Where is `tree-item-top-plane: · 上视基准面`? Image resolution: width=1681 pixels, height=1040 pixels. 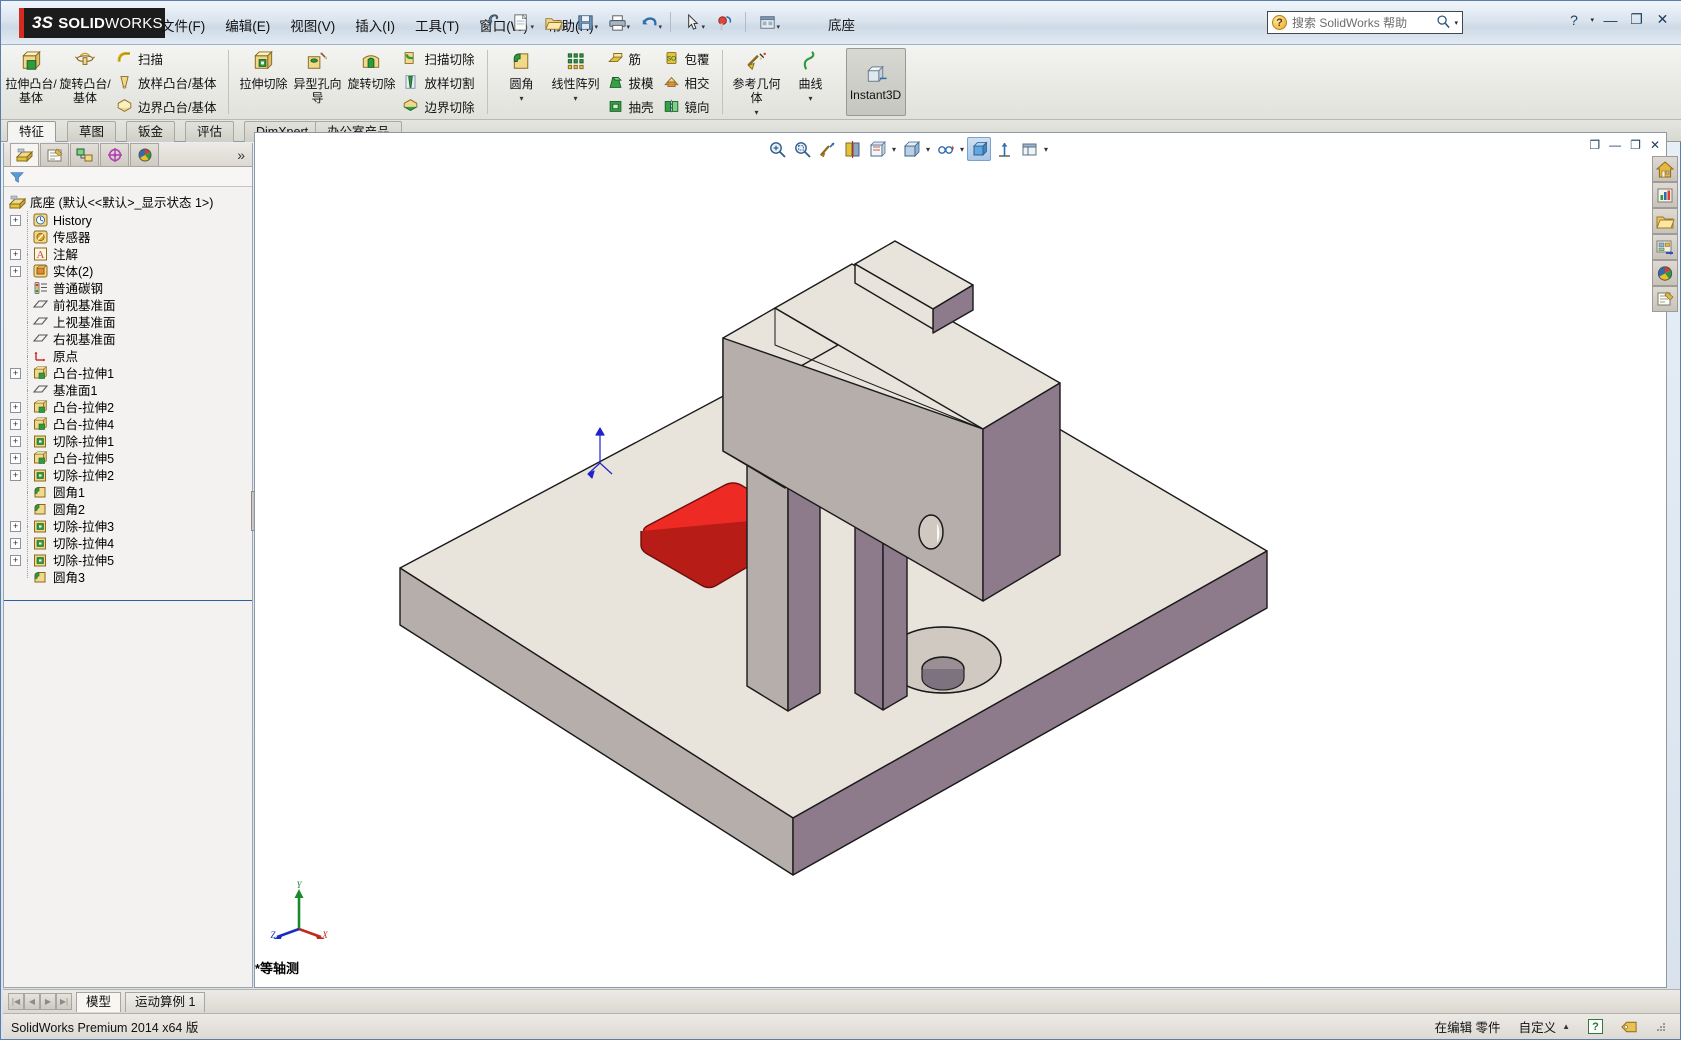
tree-item-top-plane: · 上视基准面 is located at coordinates (128, 322).